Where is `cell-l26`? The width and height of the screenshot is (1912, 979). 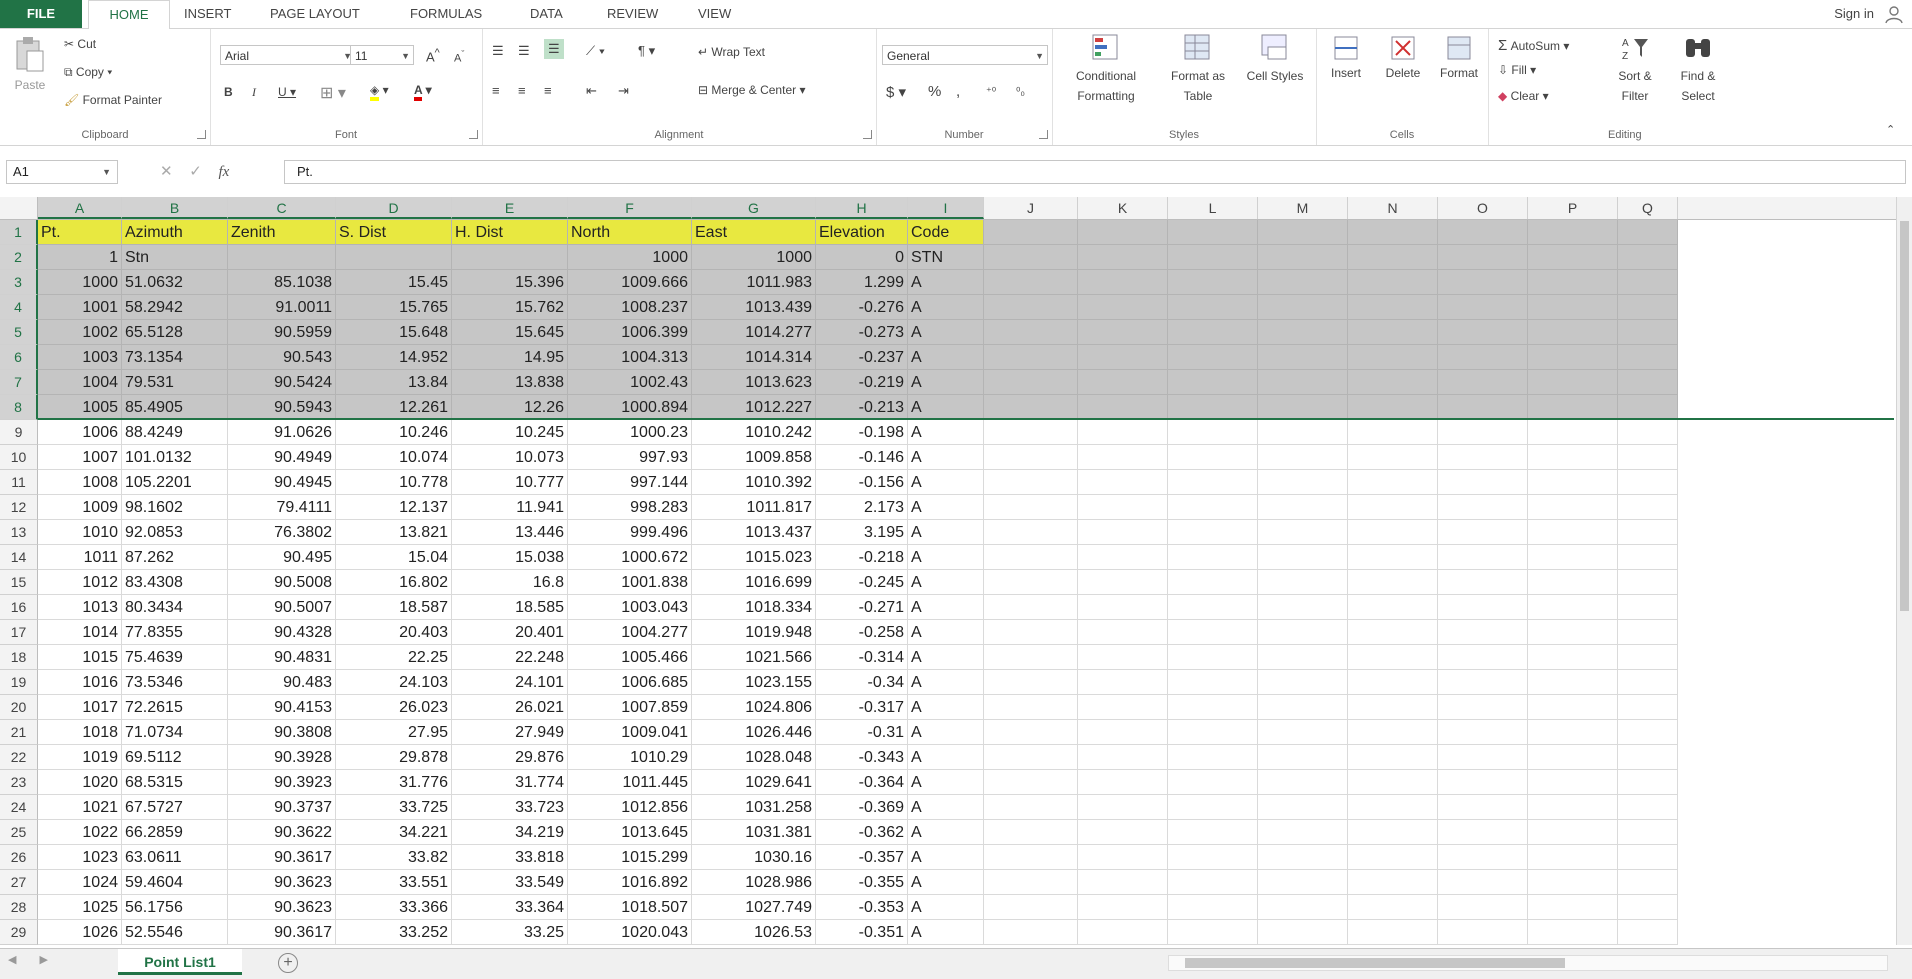 cell-l26 is located at coordinates (1213, 857).